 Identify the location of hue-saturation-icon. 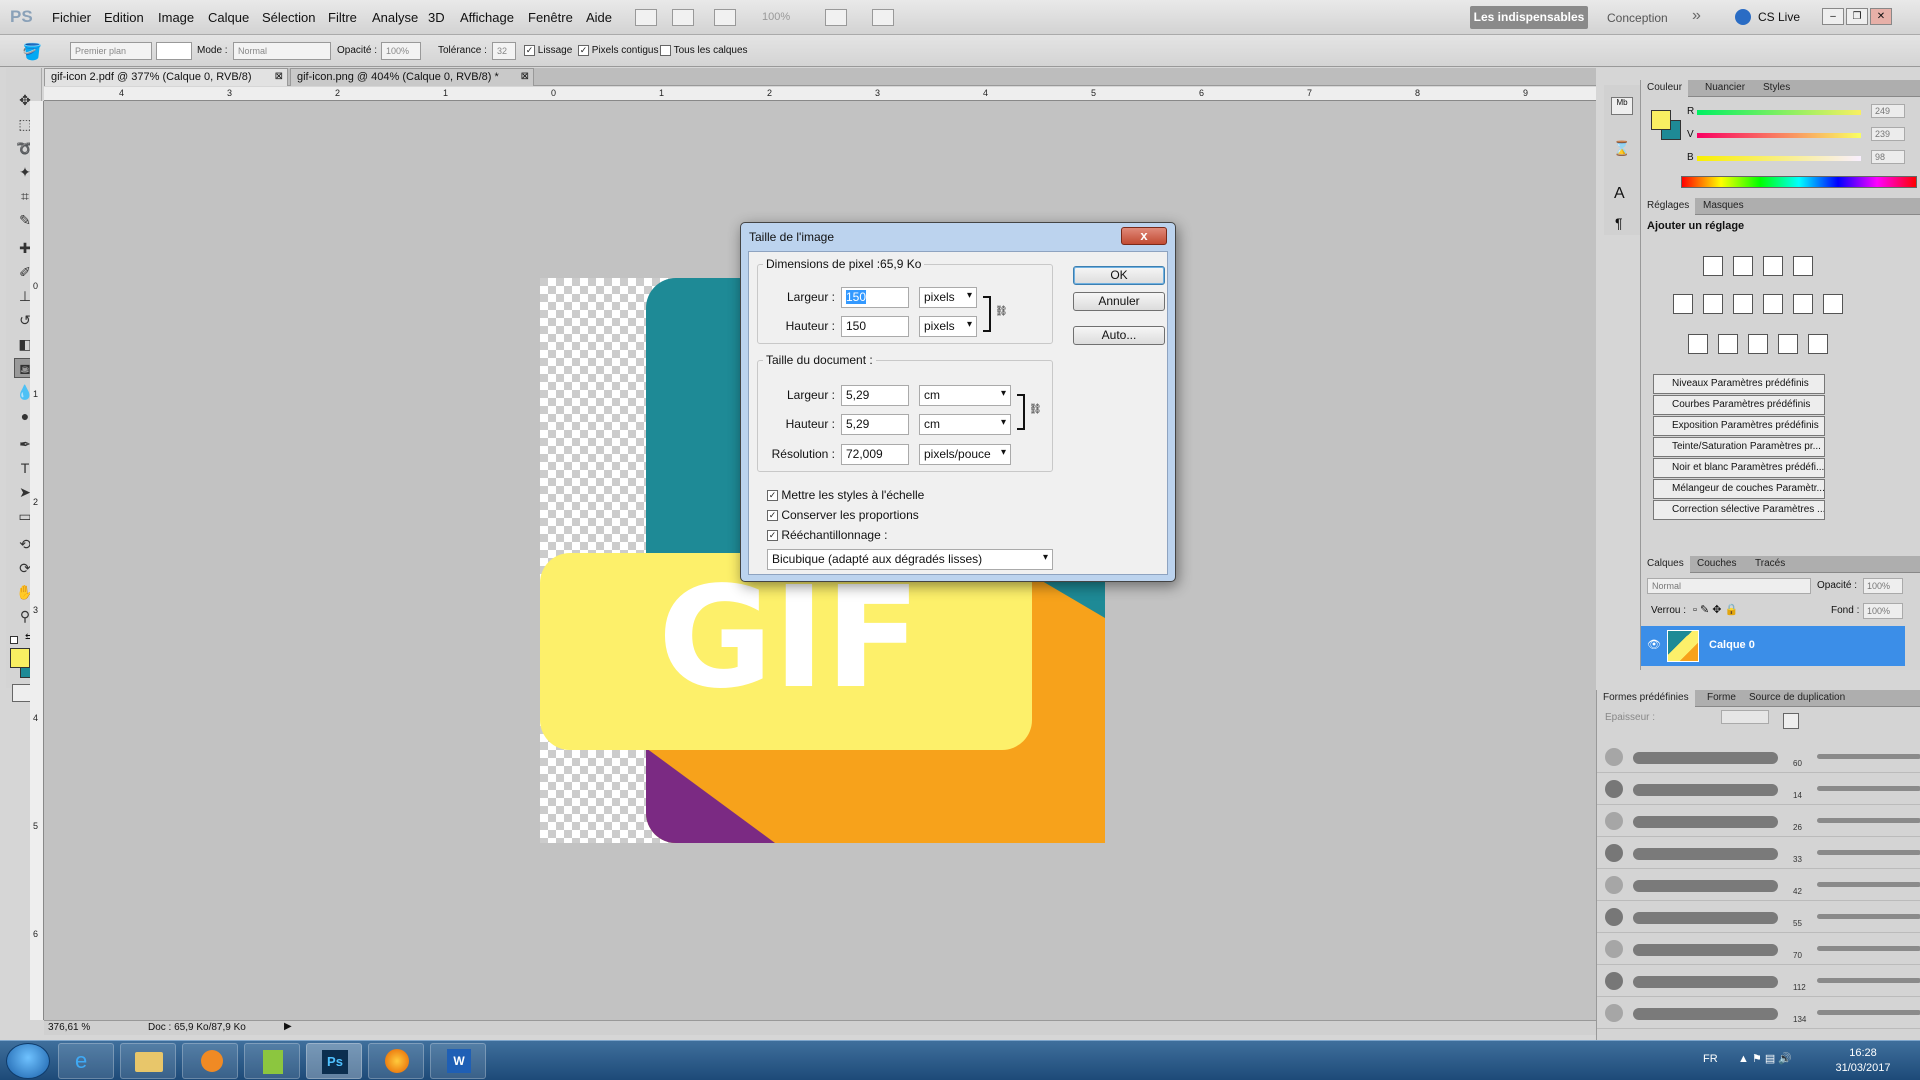
(1713, 304).